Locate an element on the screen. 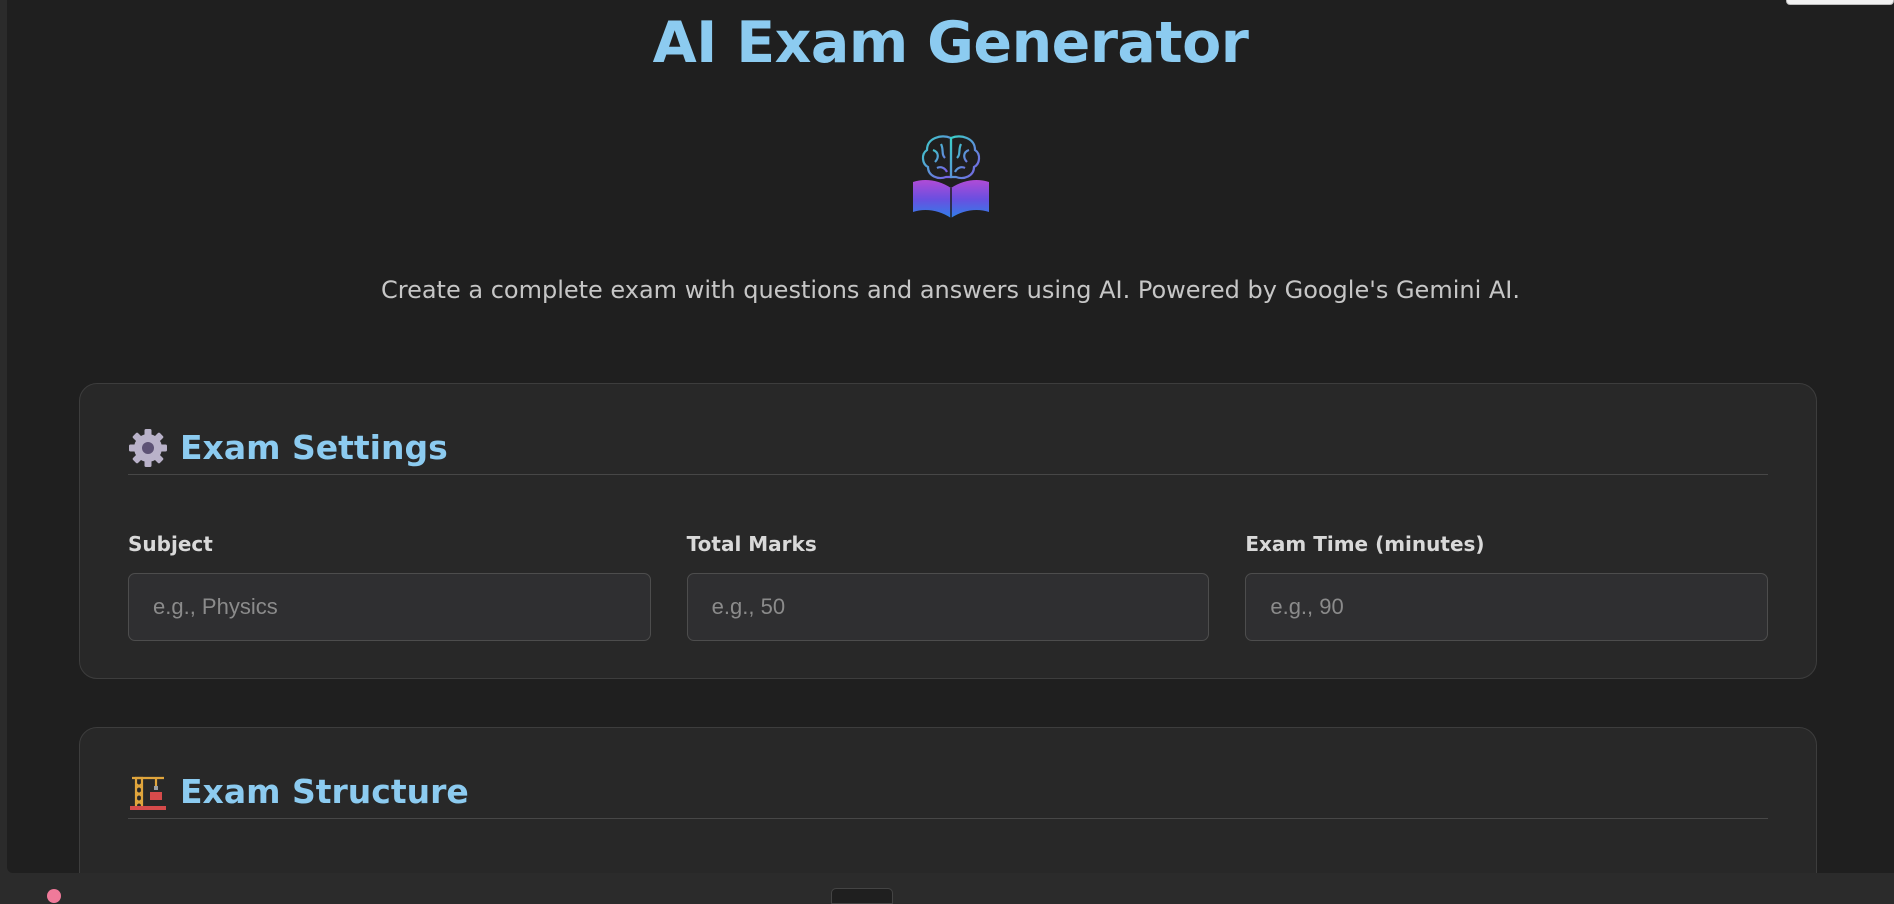  exam-structure-card: Exam Structure is located at coordinates (948, 800).